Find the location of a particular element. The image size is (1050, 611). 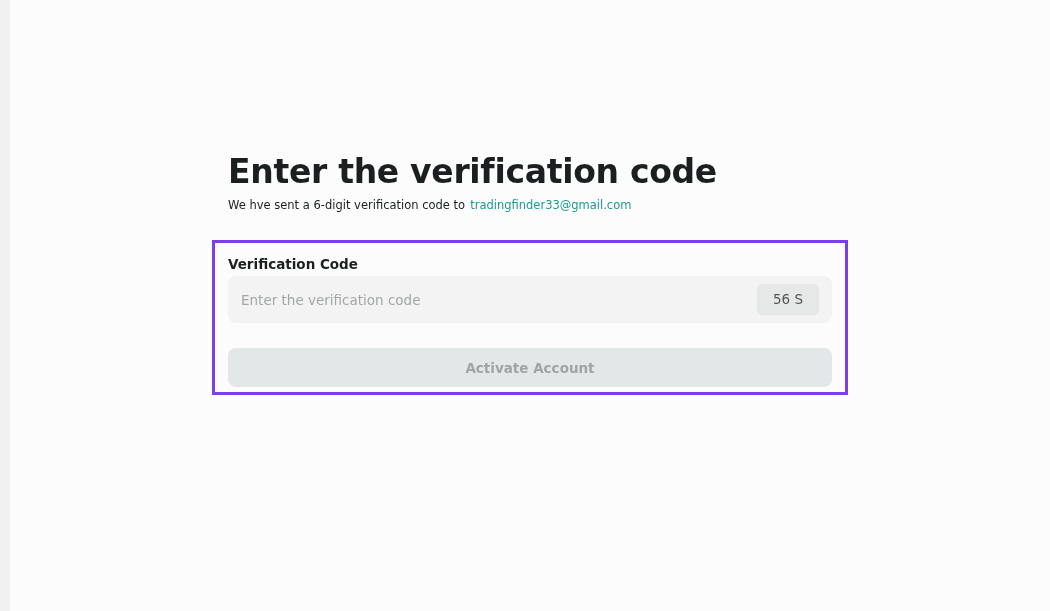

countdown-timer: 56 S is located at coordinates (787, 299).